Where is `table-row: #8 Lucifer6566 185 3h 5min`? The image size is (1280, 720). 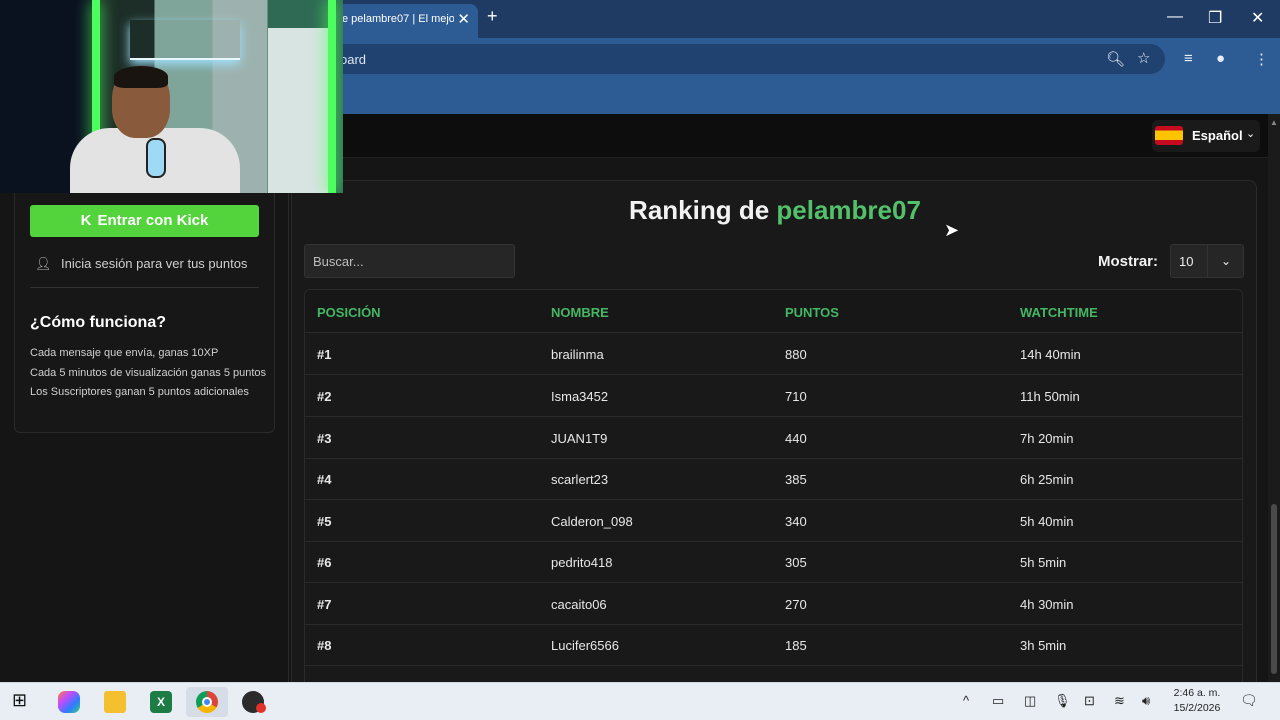 table-row: #8 Lucifer6566 185 3h 5min is located at coordinates (773, 645).